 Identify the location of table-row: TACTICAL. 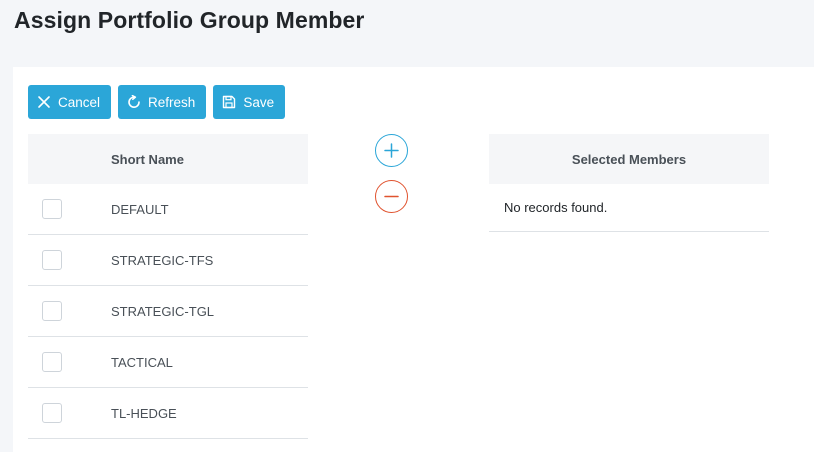
(168, 362).